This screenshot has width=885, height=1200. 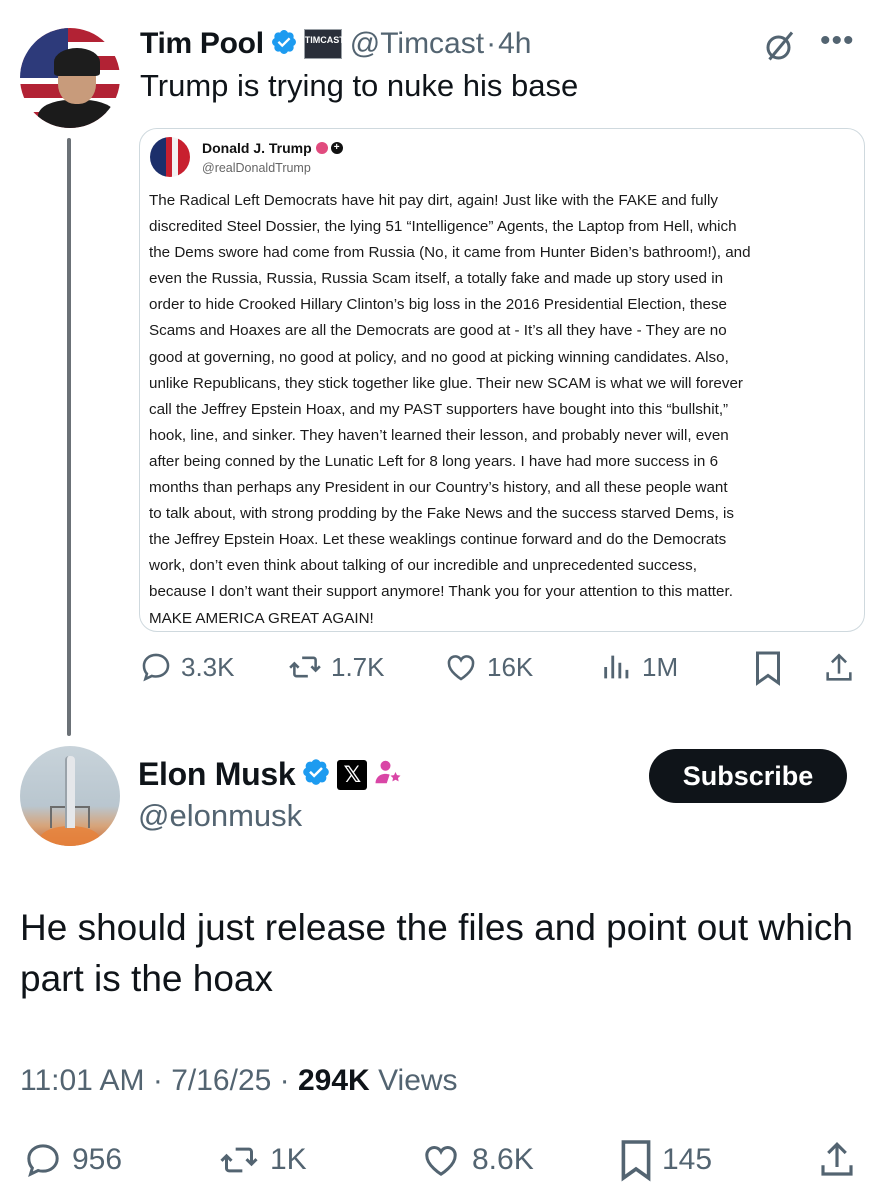 I want to click on views-count: 1M, so click(x=660, y=666).